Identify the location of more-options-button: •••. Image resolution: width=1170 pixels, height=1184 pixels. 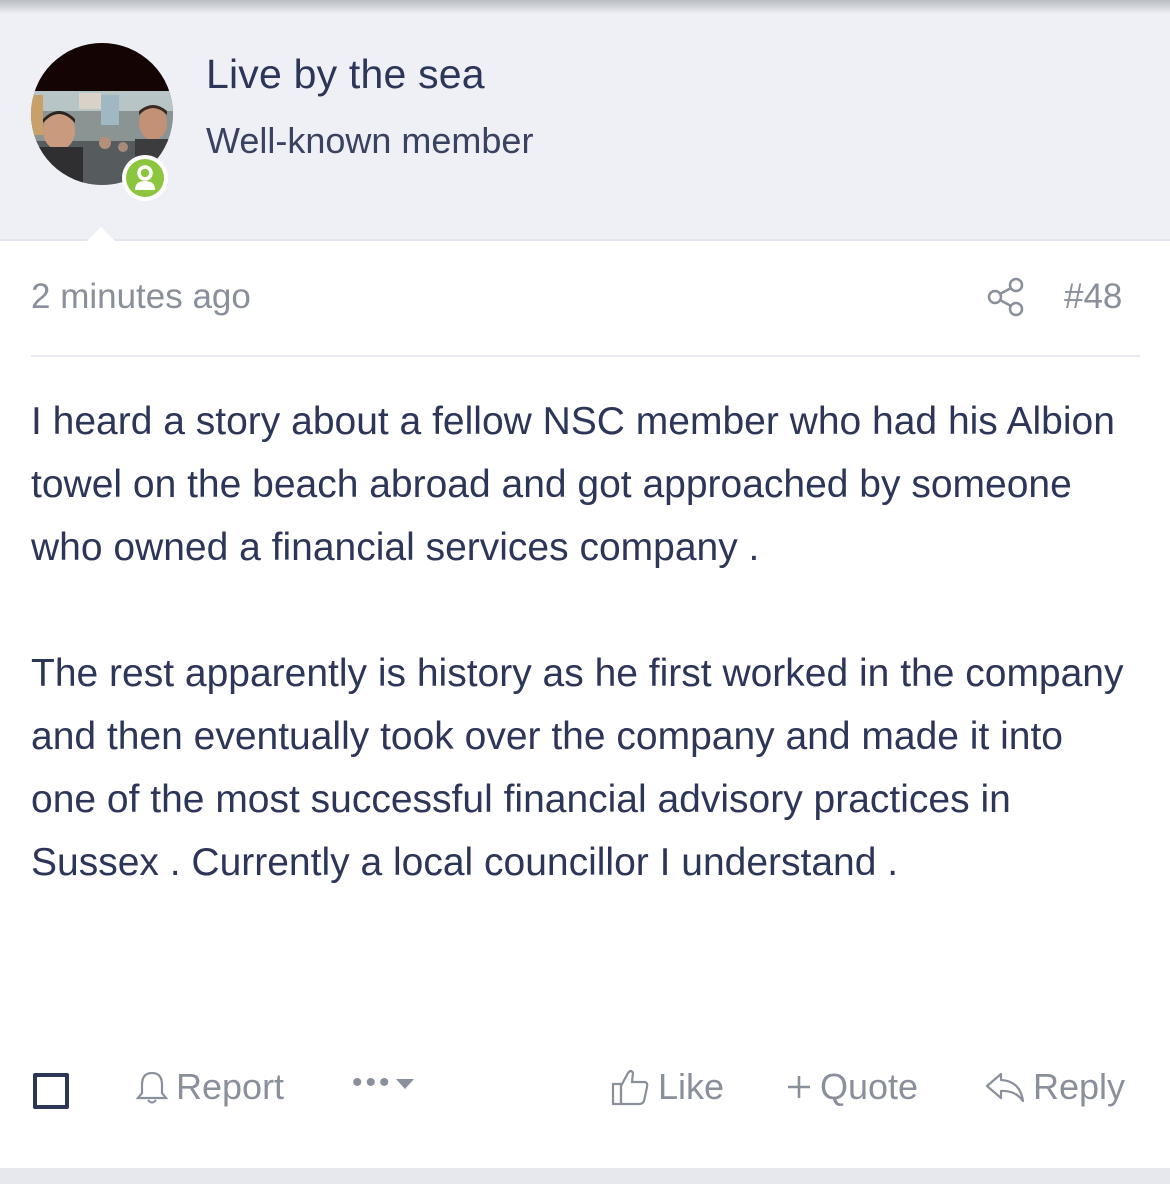
(387, 1083).